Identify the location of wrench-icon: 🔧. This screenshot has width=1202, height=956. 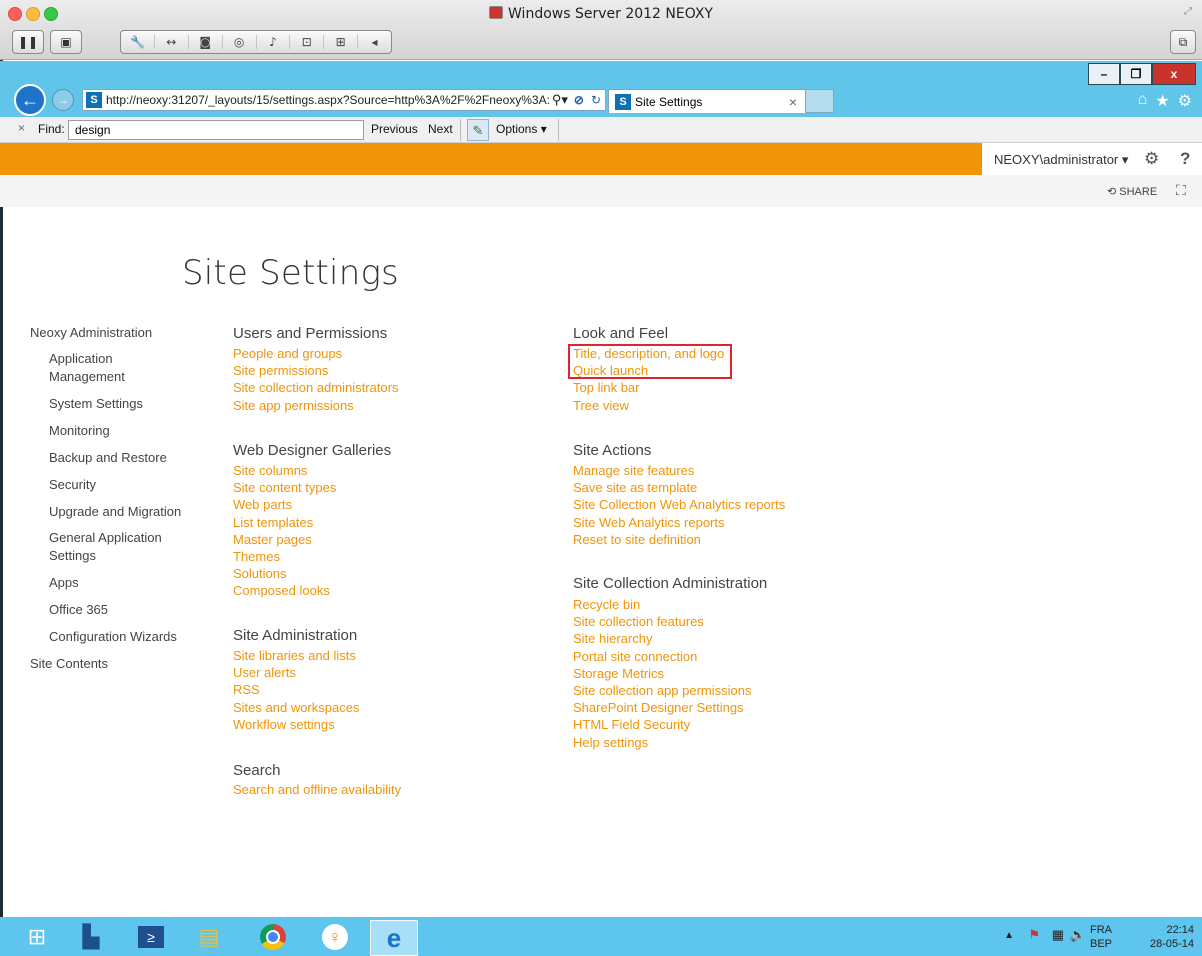
(138, 42).